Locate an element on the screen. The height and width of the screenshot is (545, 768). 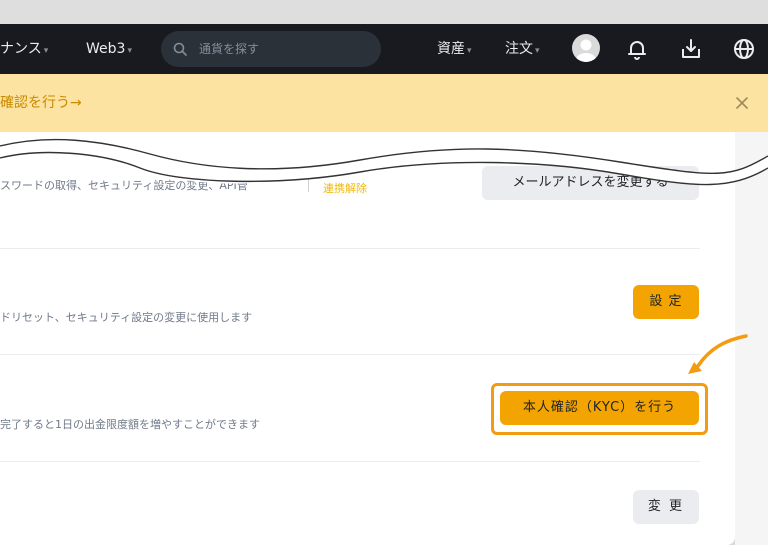
browser-top-strip is located at coordinates (384, 12).